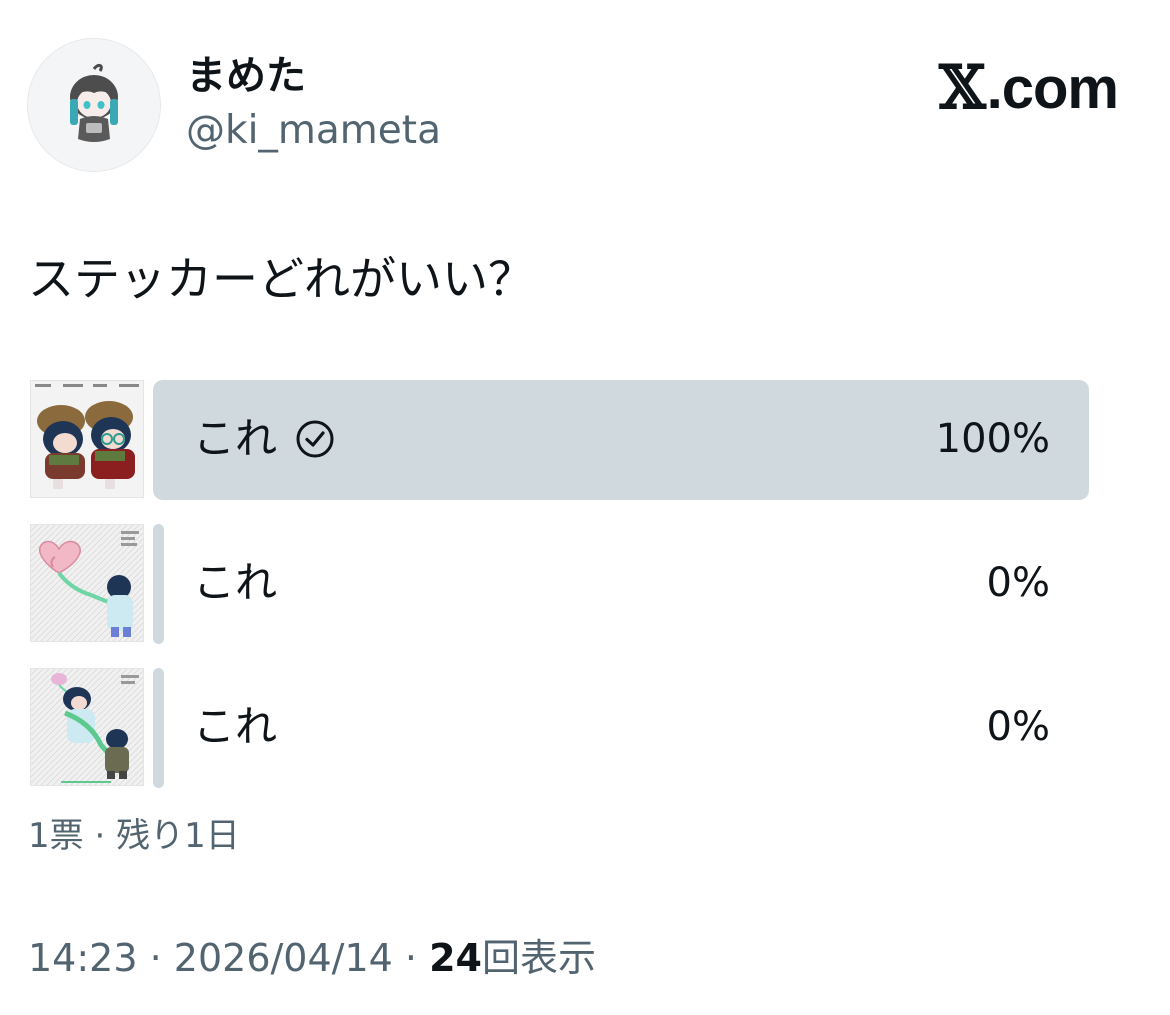 The width and height of the screenshot is (1170, 1015). Describe the element at coordinates (87, 727) in the screenshot. I see `option-3-thumbnail` at that location.